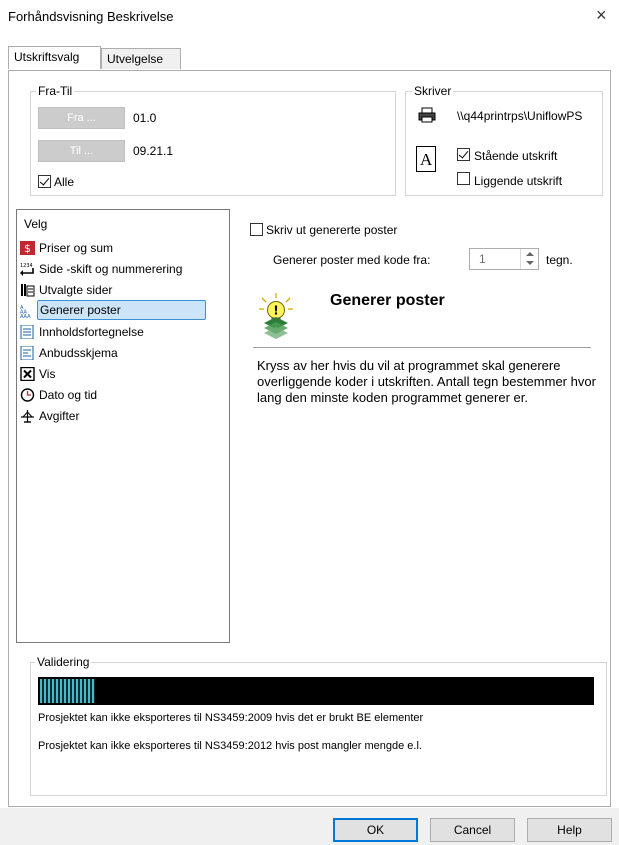  What do you see at coordinates (122, 353) in the screenshot?
I see `list-item-anbudsskjema: Anbudsskjema` at bounding box center [122, 353].